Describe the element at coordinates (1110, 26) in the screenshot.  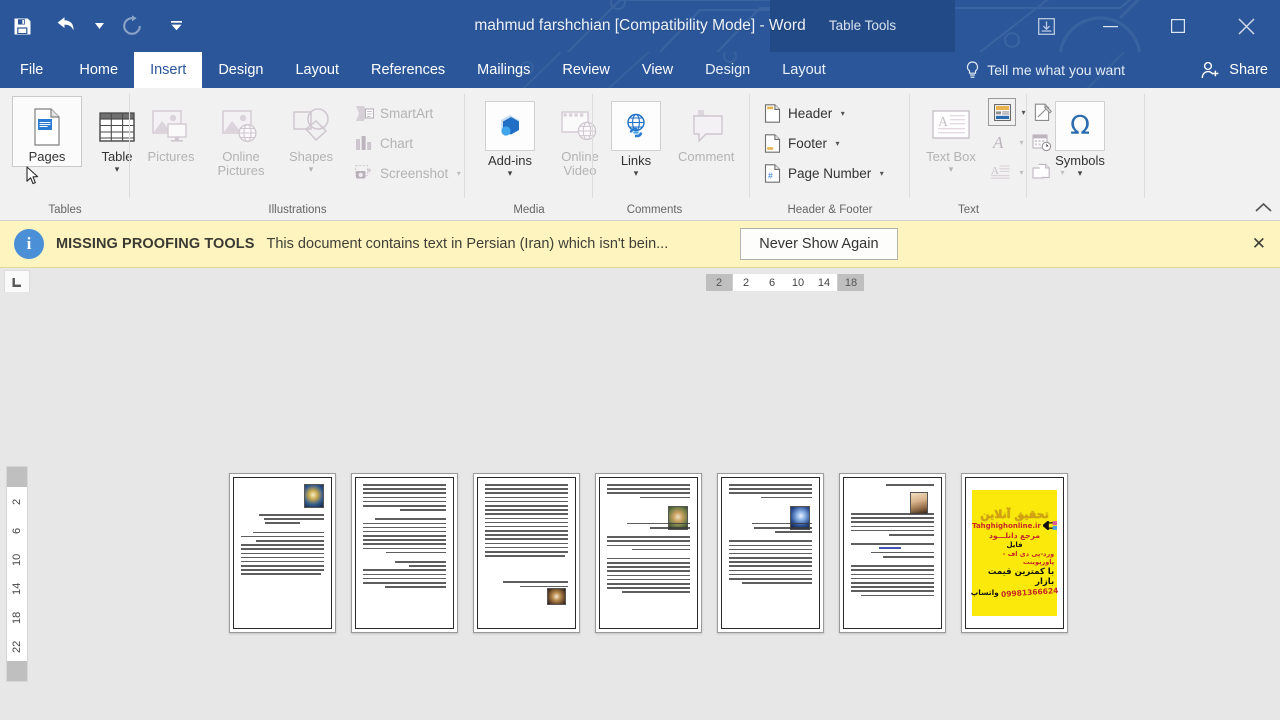
I see `minimize-button` at that location.